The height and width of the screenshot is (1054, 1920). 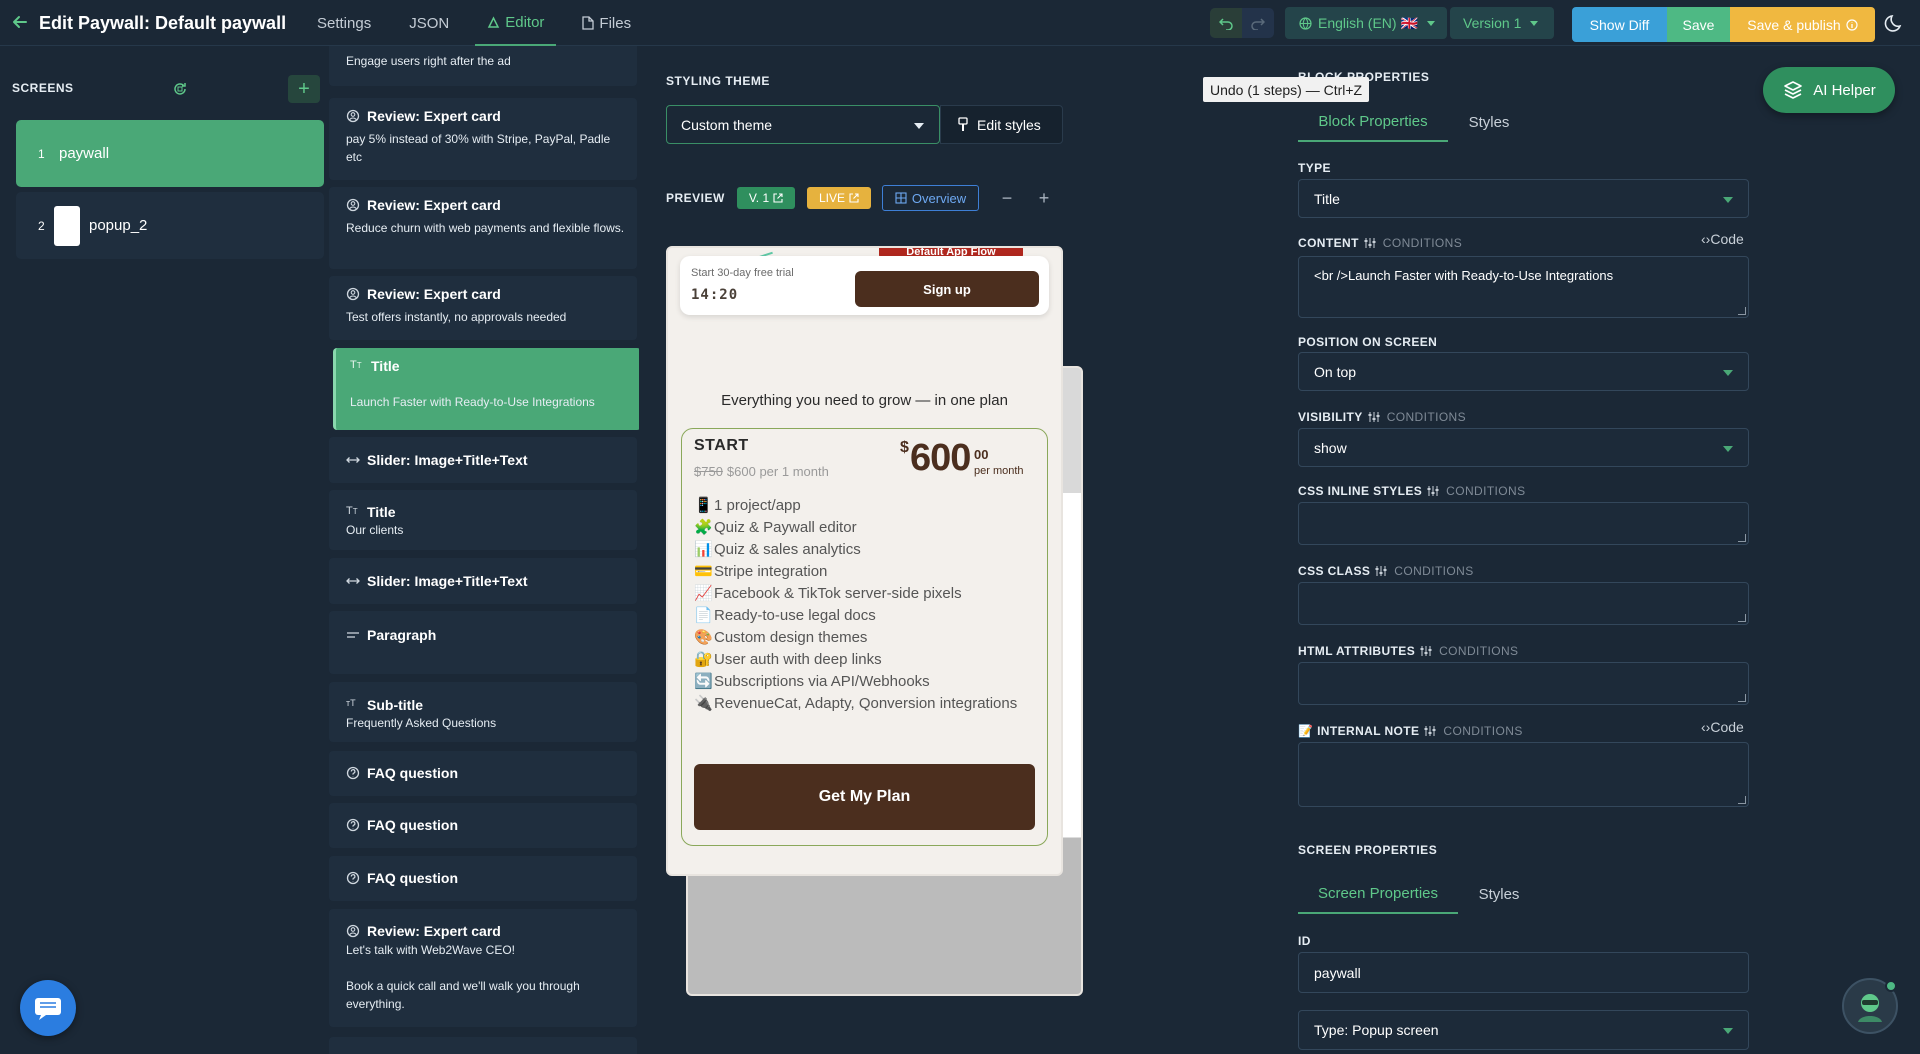 What do you see at coordinates (163, 23) in the screenshot?
I see `page-title: Edit Paywall: Default paywall` at bounding box center [163, 23].